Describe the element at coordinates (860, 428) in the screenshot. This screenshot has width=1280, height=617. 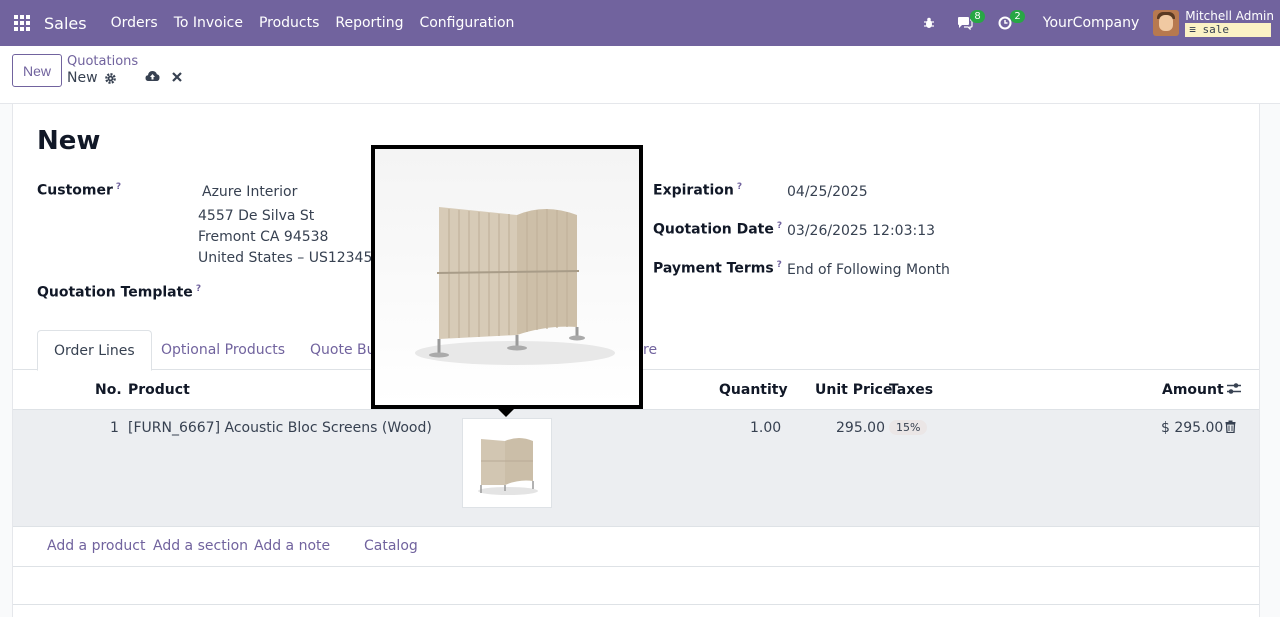
I see `row-unit-price: 295.00` at that location.